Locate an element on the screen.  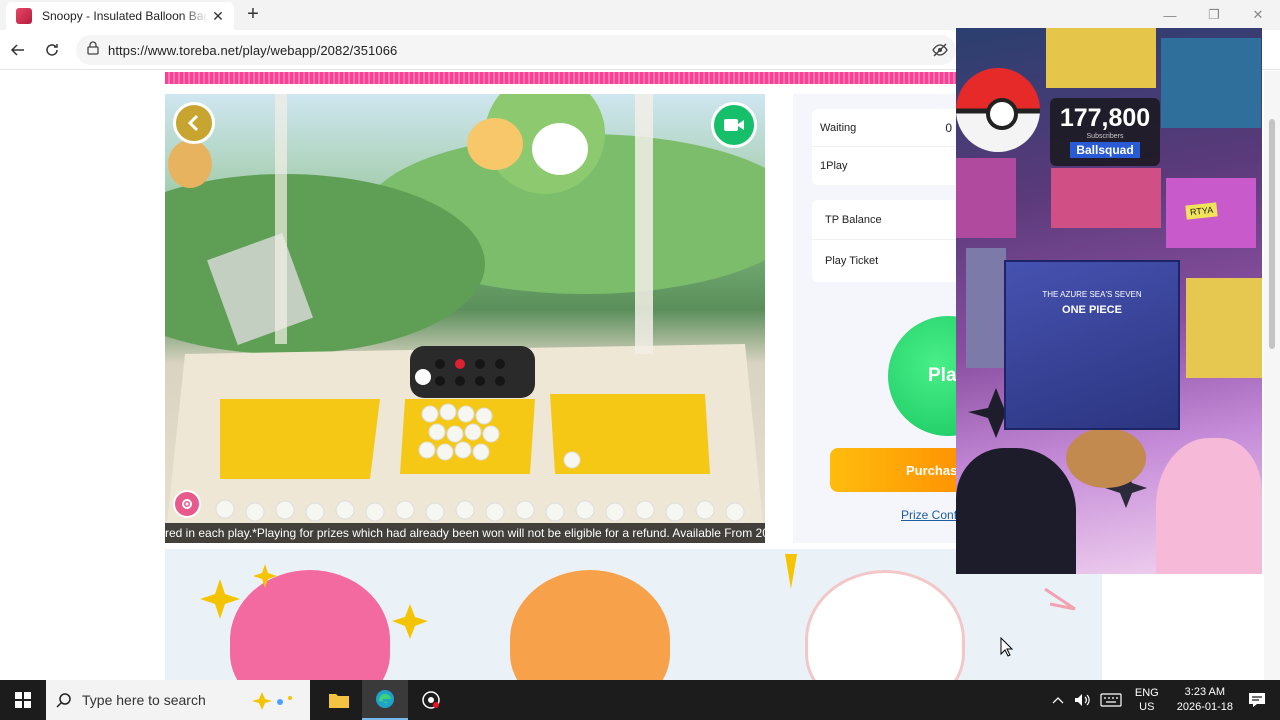
close-tab-icon: ✕ is located at coordinates (218, 16).